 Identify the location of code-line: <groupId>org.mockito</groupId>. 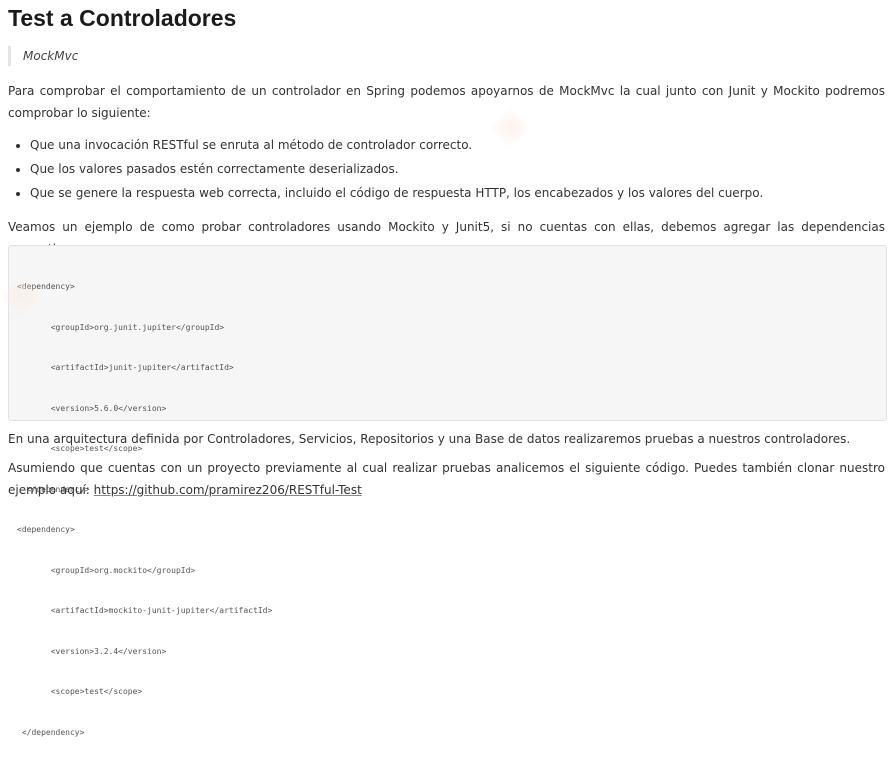
(106, 570).